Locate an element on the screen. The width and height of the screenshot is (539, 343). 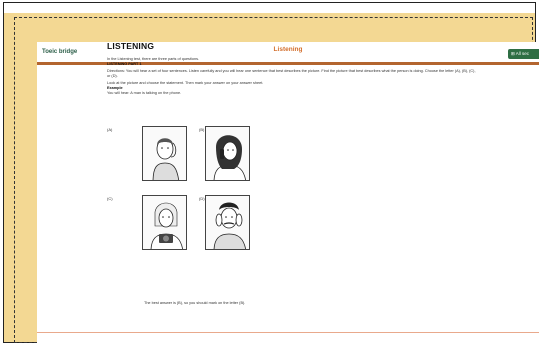
bottom-rule is located at coordinates (288, 332).